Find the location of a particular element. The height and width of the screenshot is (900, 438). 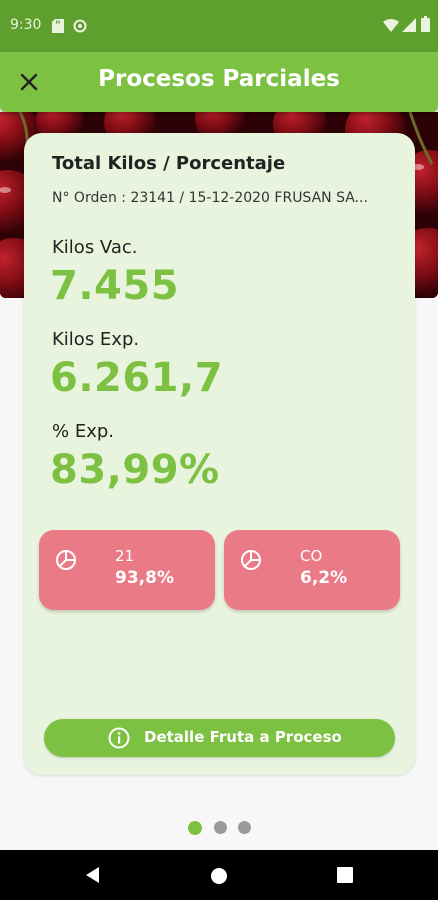

back-icon is located at coordinates (92, 877).